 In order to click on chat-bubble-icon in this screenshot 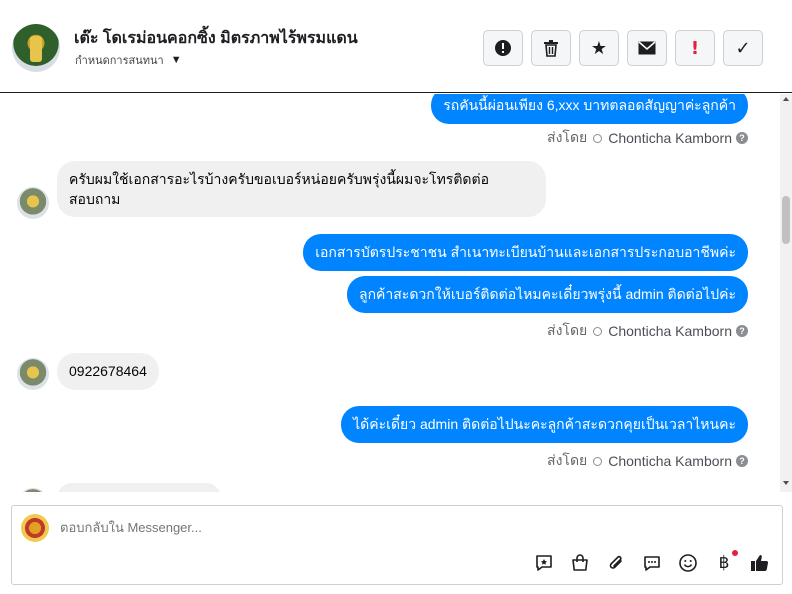, I will do `click(652, 563)`.